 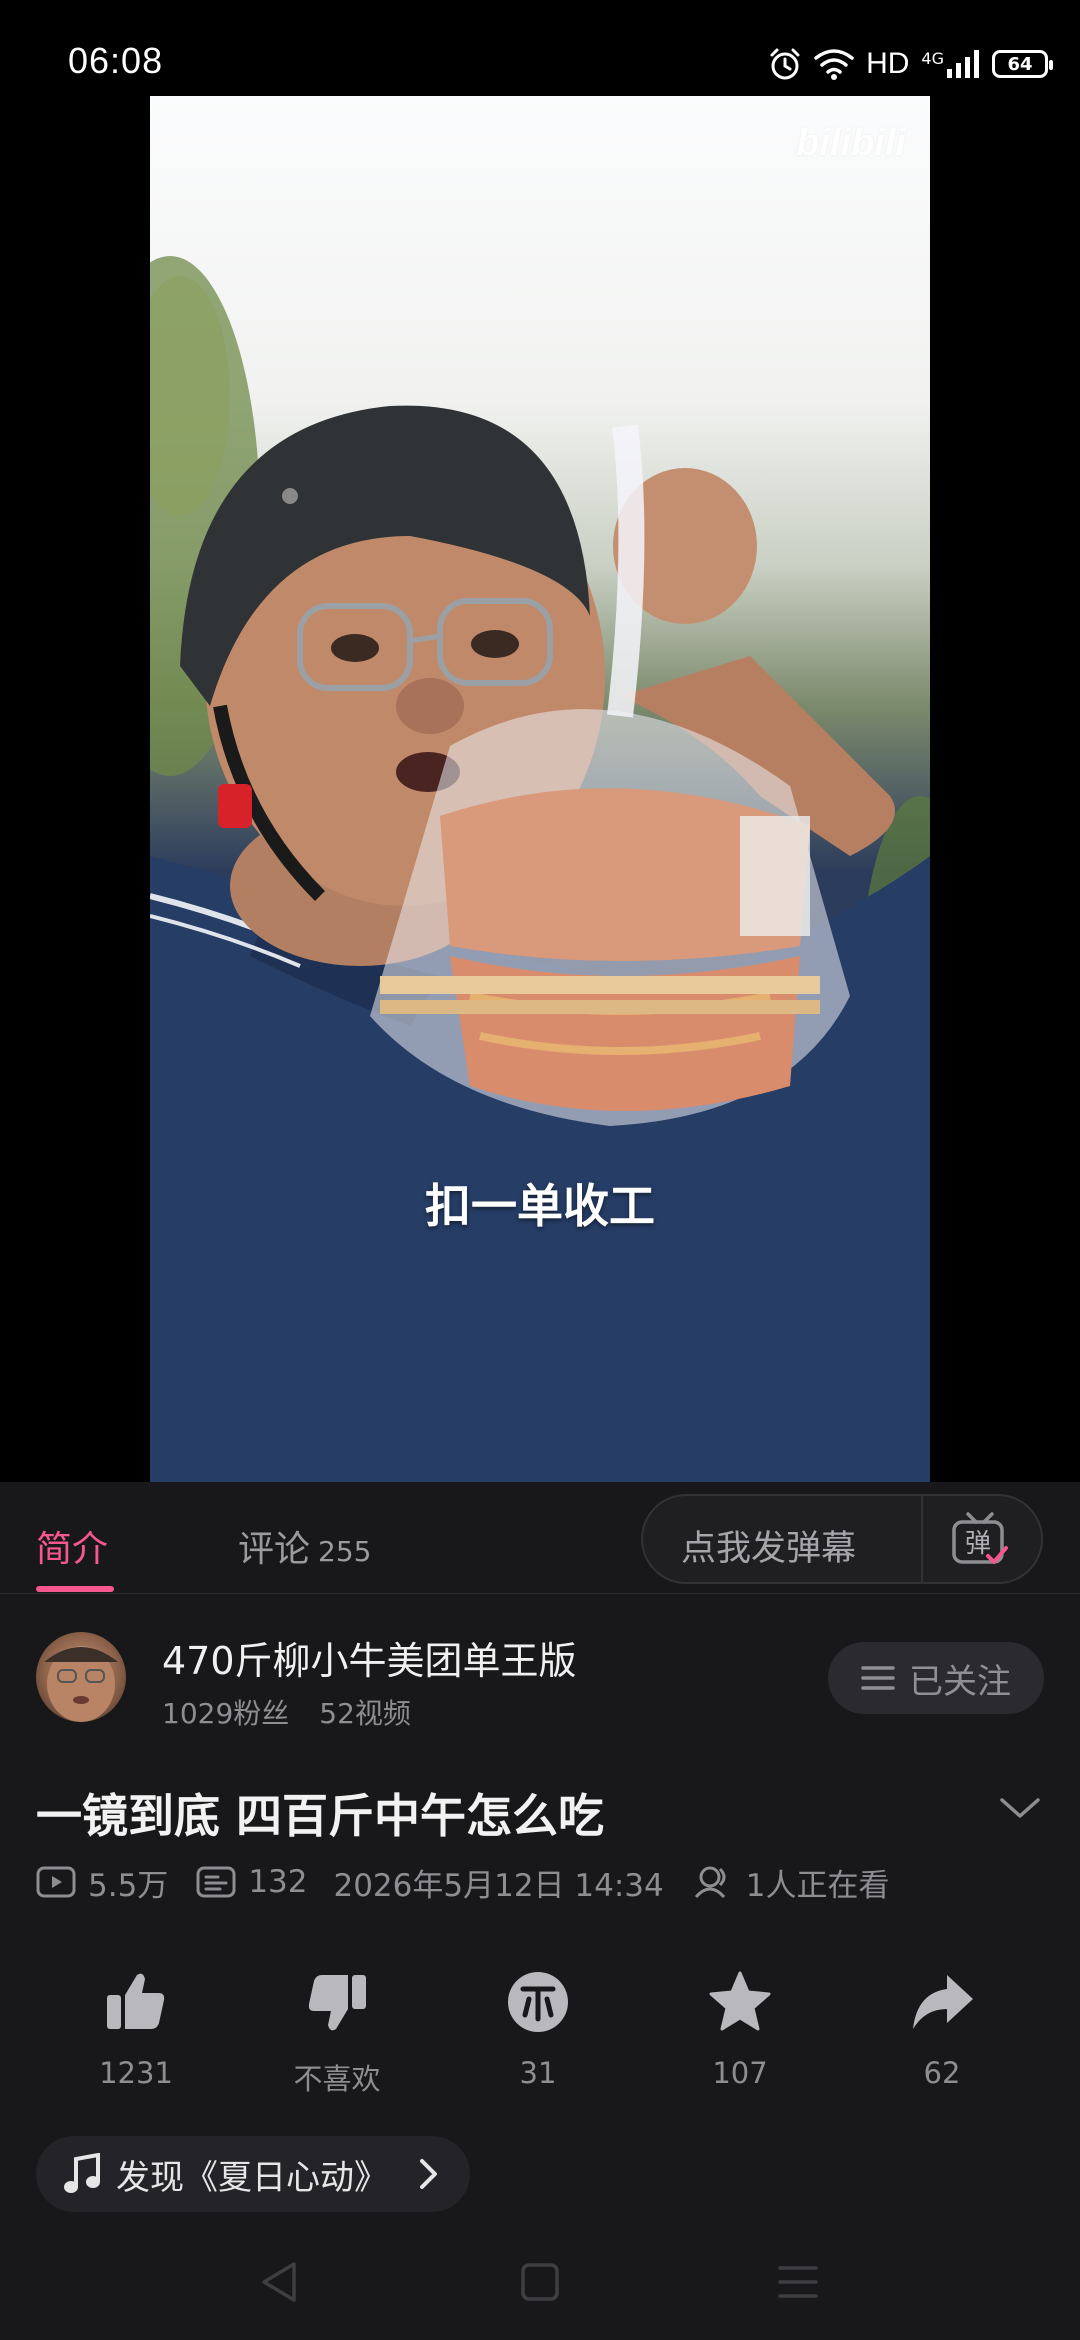 What do you see at coordinates (56, 1882) in the screenshot?
I see `play-count-icon` at bounding box center [56, 1882].